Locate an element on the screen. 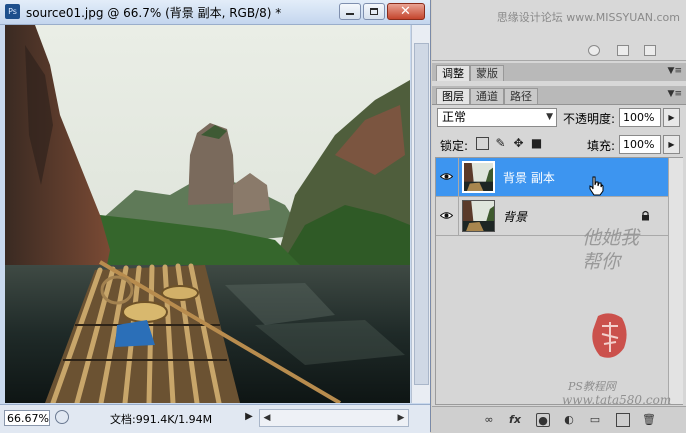 The width and height of the screenshot is (686, 433). site-watermark: 思缘设计论坛 www.MISSYUAN.com is located at coordinates (588, 17).